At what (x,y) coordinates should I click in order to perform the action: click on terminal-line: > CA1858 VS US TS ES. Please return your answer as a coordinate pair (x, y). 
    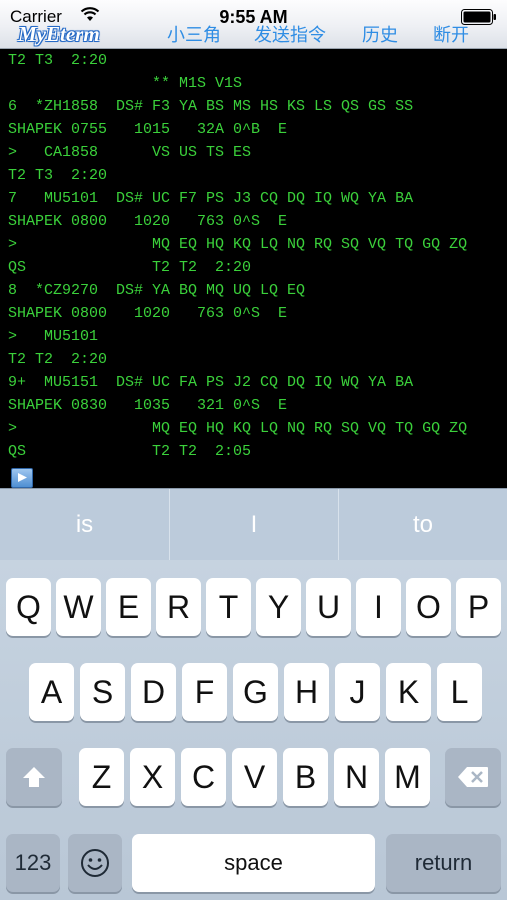
    Looking at the image, I should click on (130, 152).